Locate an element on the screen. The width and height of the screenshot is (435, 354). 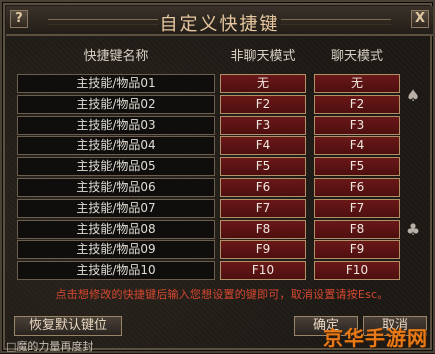
non-chat-key-cell: F3 is located at coordinates (263, 125).